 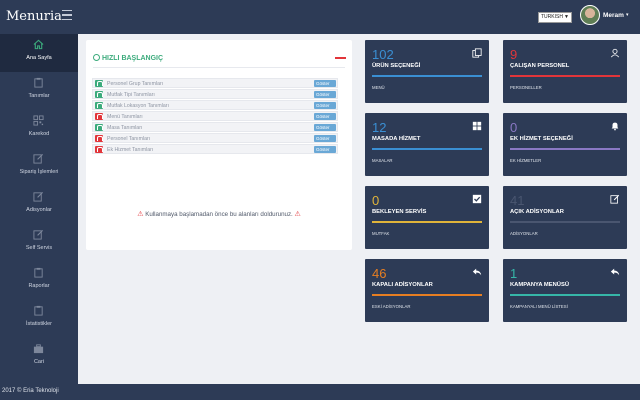 I want to click on sidebar-item-siparis-islemleri: Sipariş İşlemleri, so click(x=39, y=167).